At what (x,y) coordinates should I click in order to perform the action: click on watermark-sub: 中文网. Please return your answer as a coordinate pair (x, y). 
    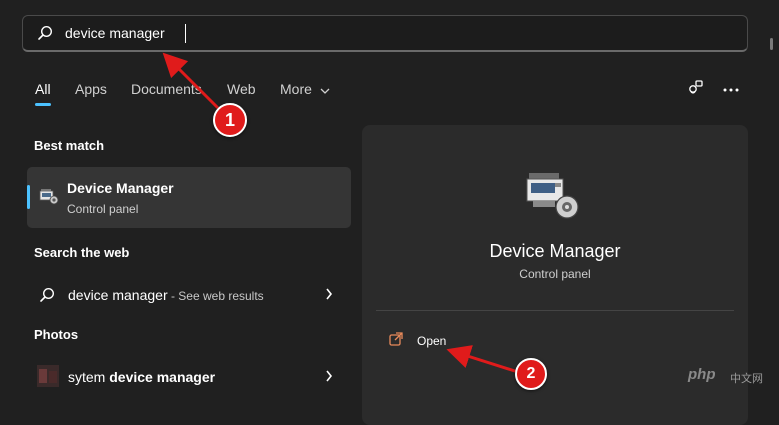
    Looking at the image, I should click on (746, 379).